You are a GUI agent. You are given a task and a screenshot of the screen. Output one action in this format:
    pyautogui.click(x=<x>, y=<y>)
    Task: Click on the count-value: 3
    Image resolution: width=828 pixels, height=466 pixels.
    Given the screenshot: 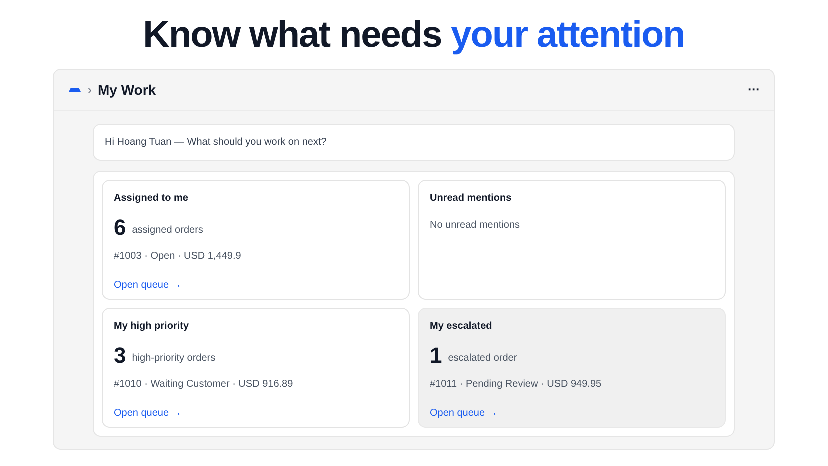 What is the action you would take?
    pyautogui.click(x=120, y=356)
    